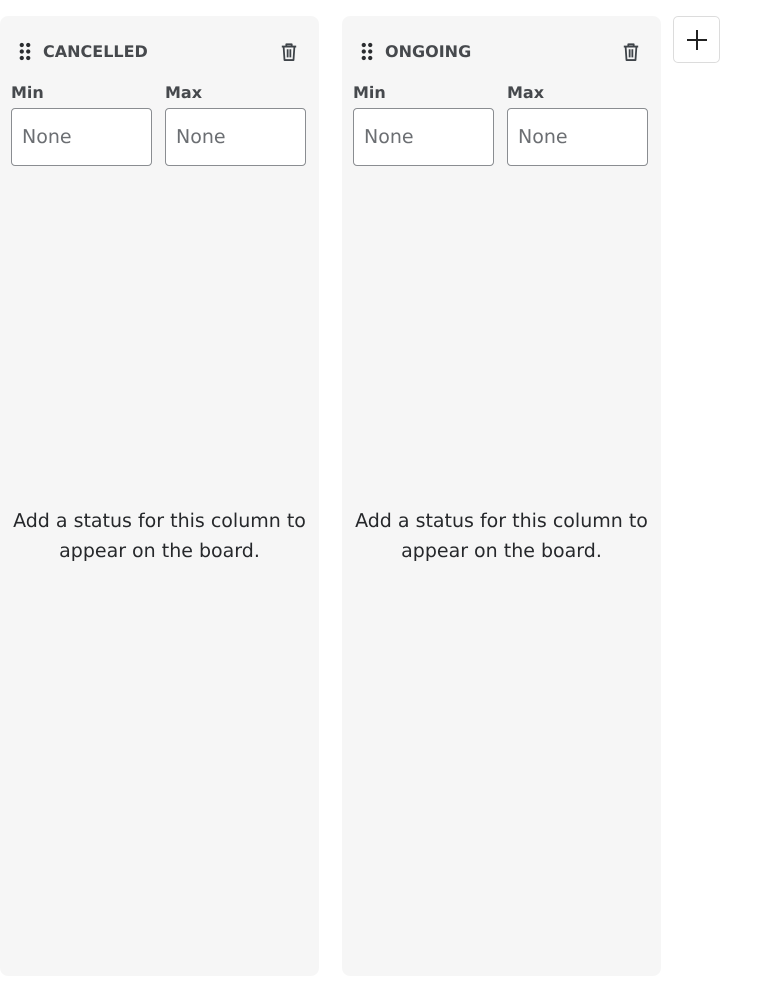 The image size is (760, 999). I want to click on add-column-button, so click(696, 39).